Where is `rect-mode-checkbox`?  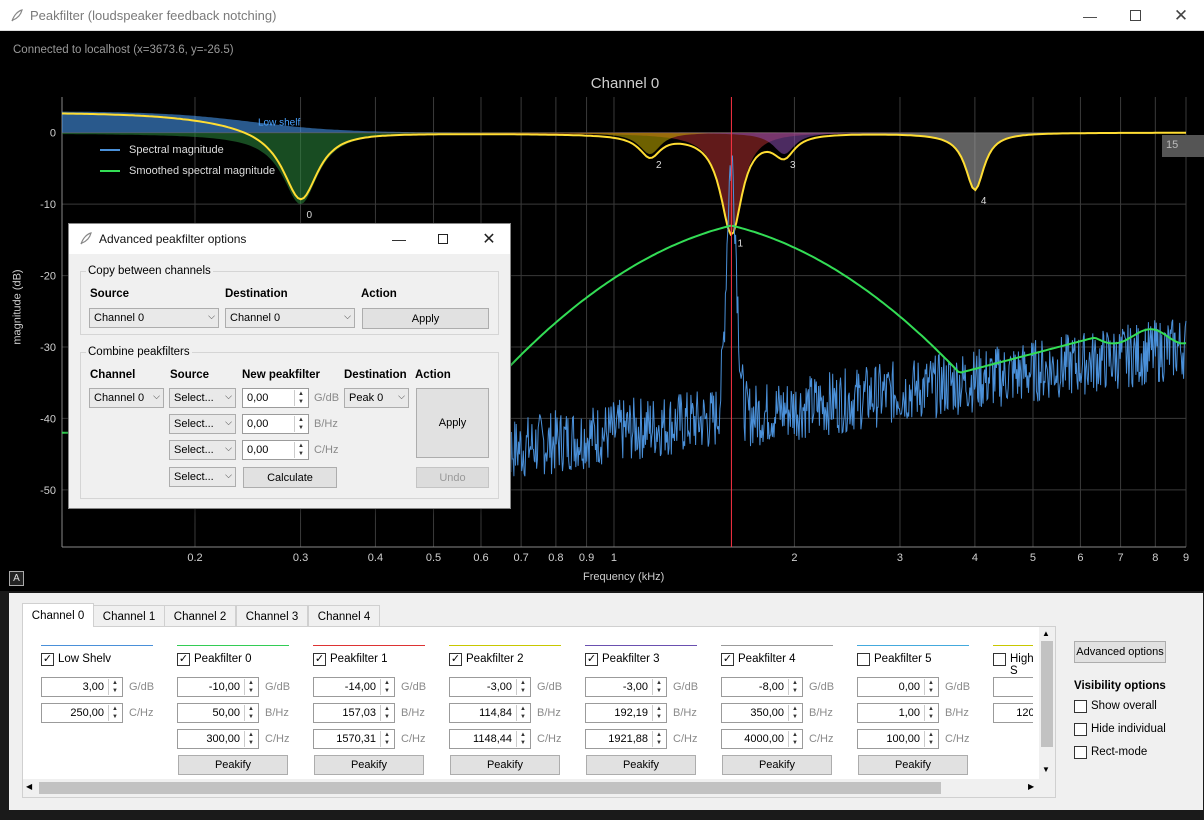
rect-mode-checkbox is located at coordinates (1080, 752).